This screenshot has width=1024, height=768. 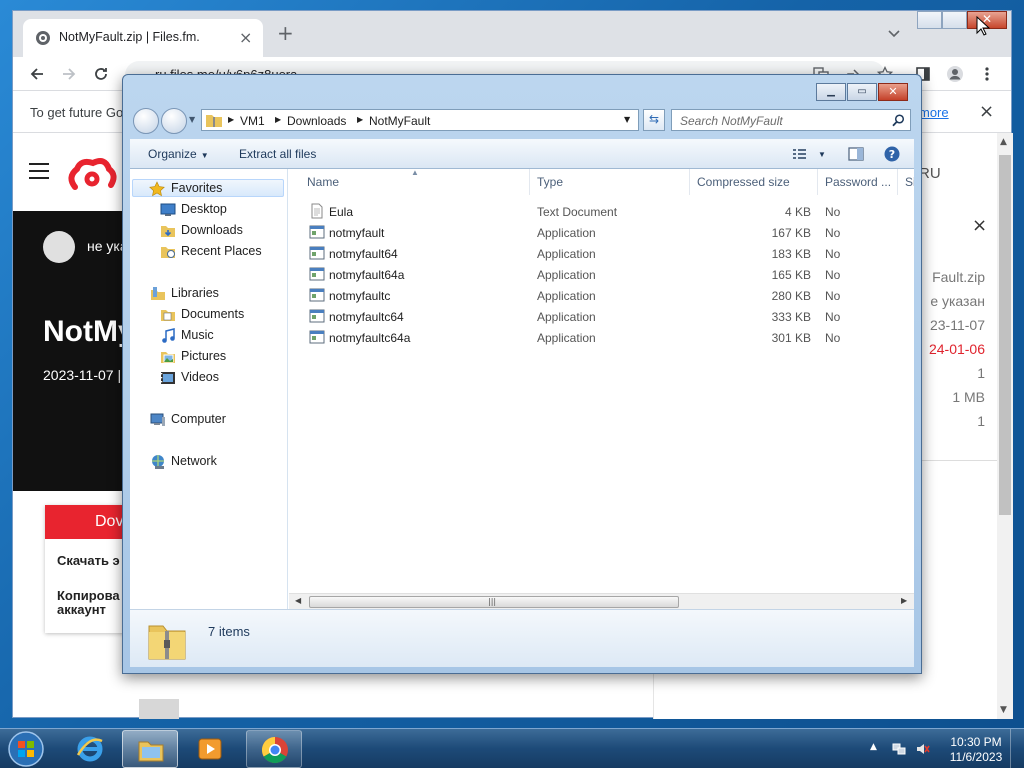 What do you see at coordinates (69, 74) in the screenshot?
I see `forward-arrow-icon` at bounding box center [69, 74].